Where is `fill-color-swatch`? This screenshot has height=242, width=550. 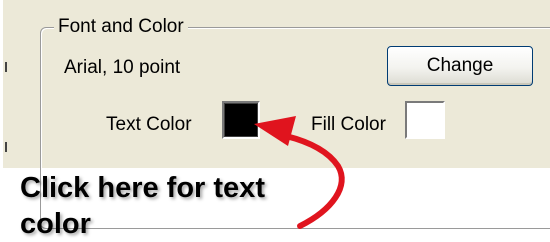 fill-color-swatch is located at coordinates (425, 120).